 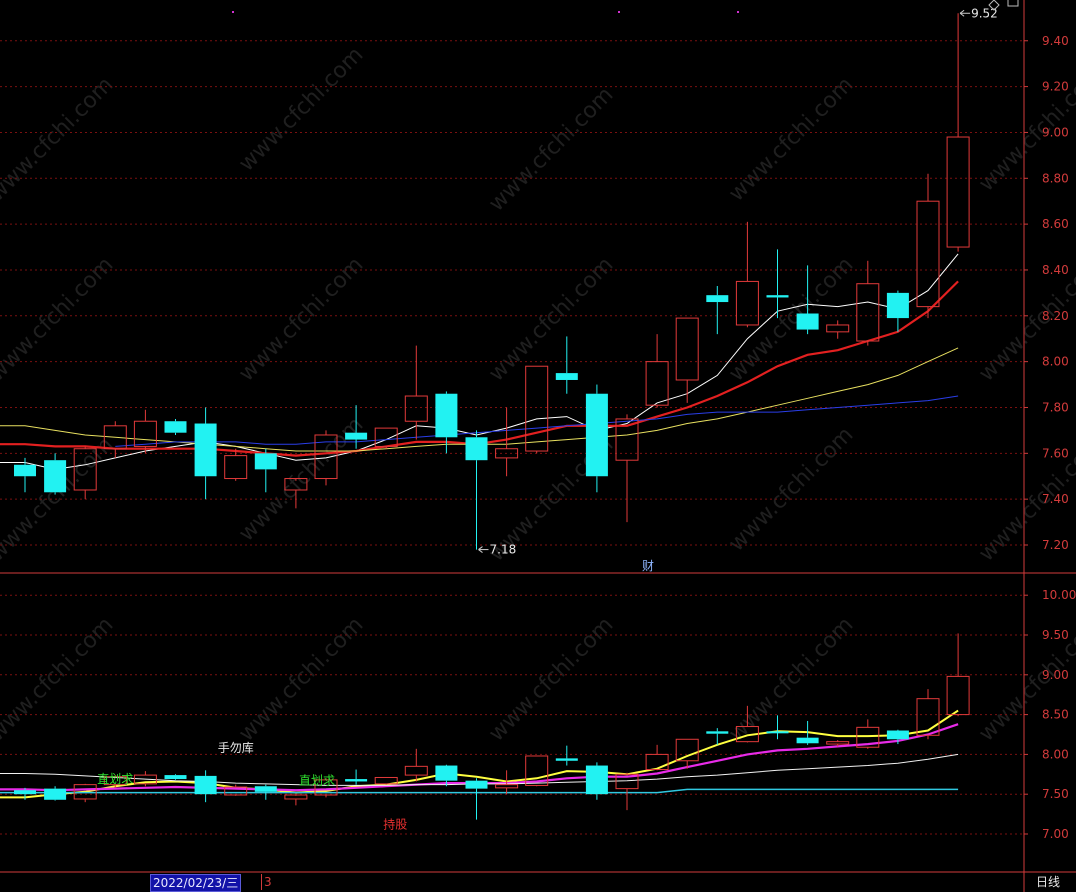 What do you see at coordinates (266, 882) in the screenshot?
I see `cursor-marker: 3` at bounding box center [266, 882].